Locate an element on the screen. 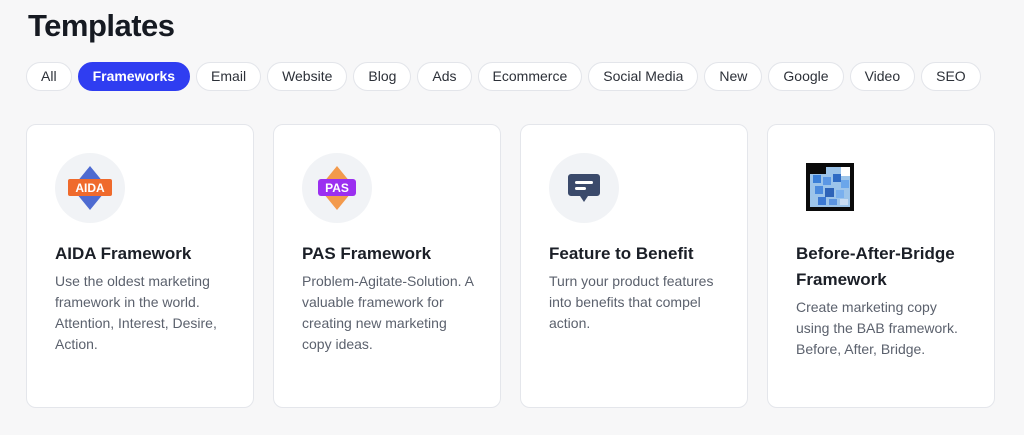  tab-ads: Ads is located at coordinates (444, 76).